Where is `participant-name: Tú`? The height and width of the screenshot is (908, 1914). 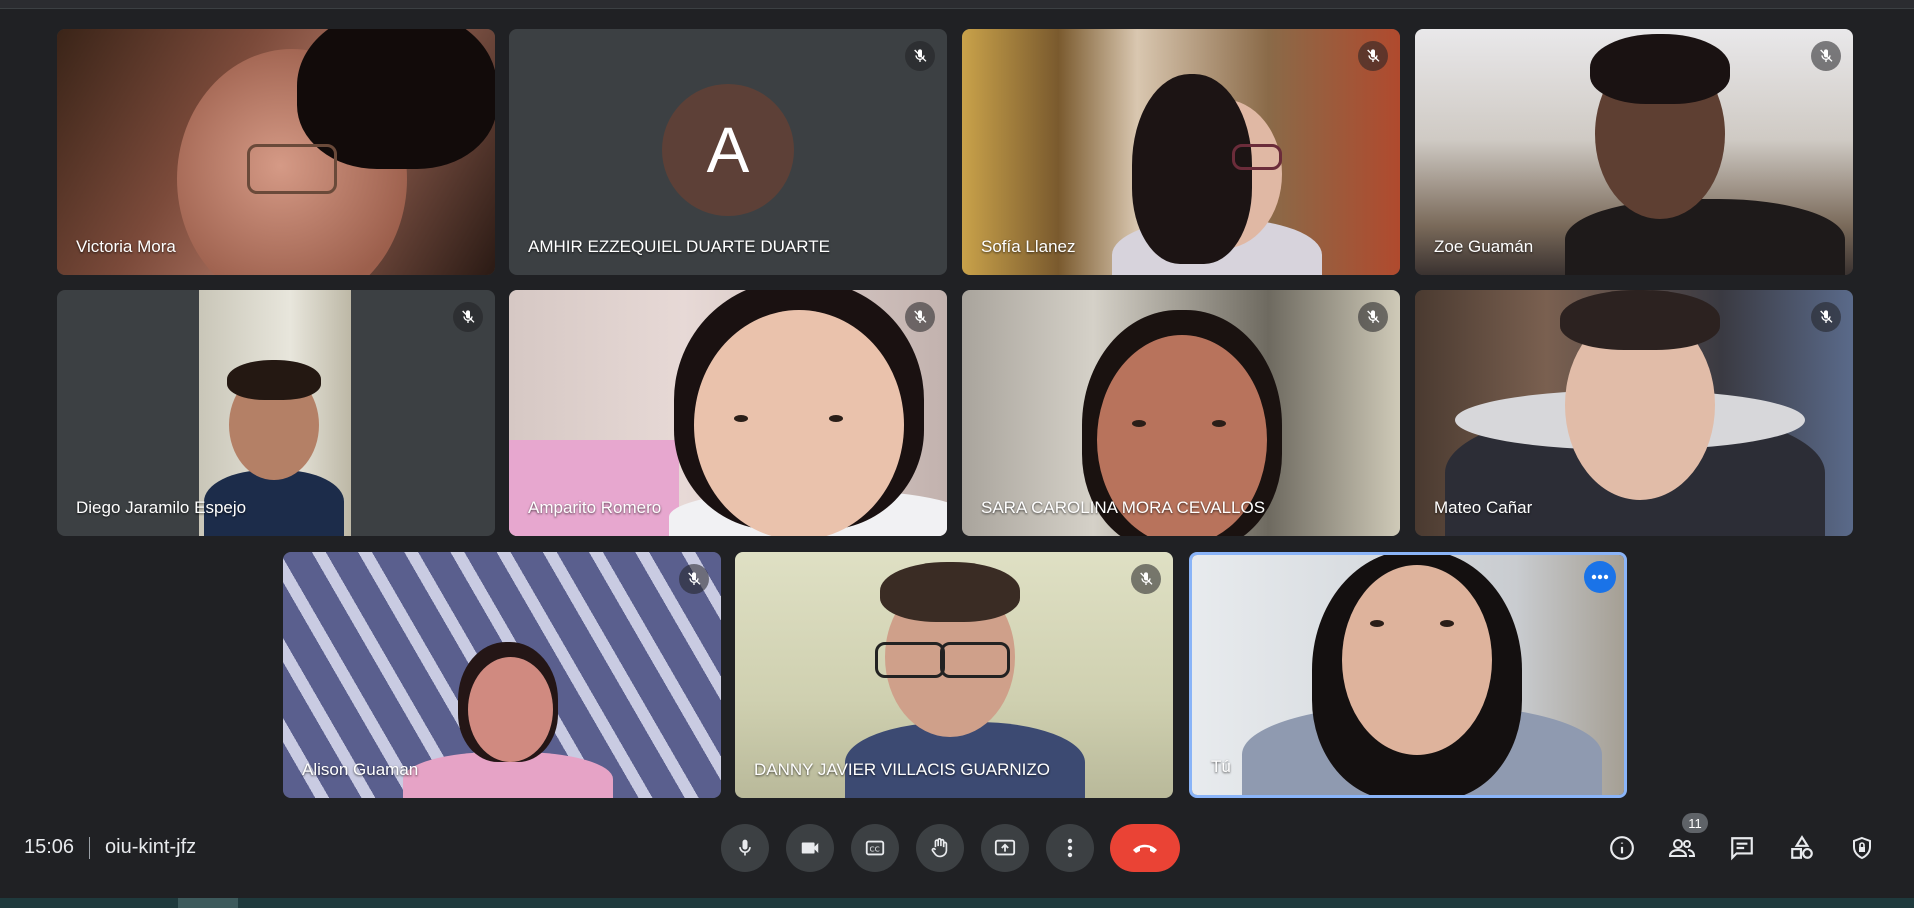 participant-name: Tú is located at coordinates (1221, 766).